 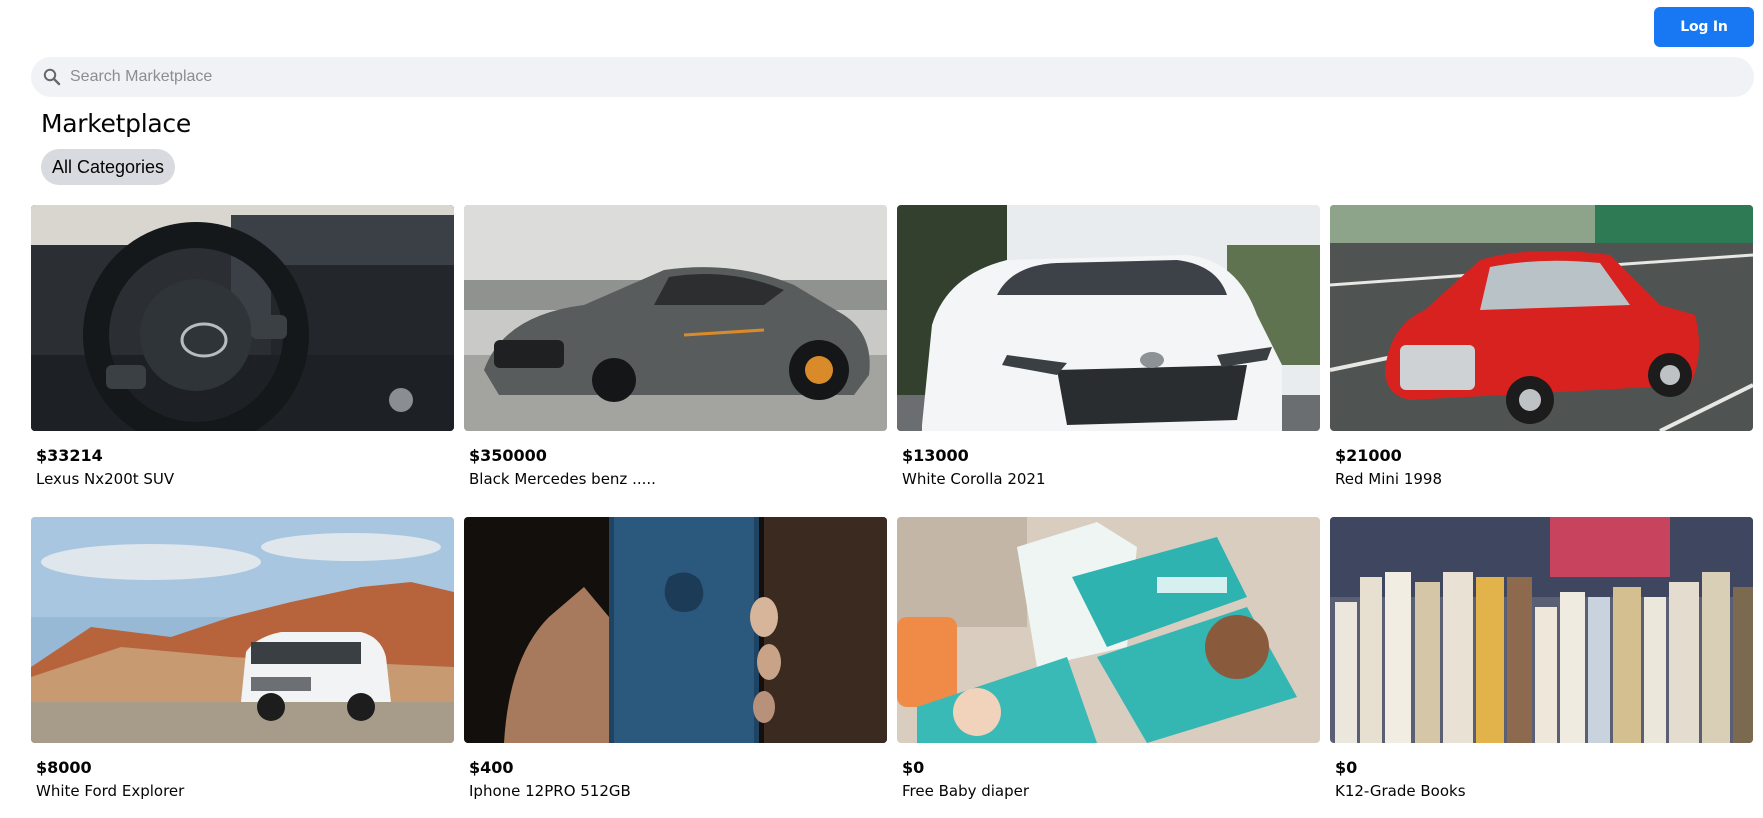 I want to click on search-input, so click(x=890, y=77).